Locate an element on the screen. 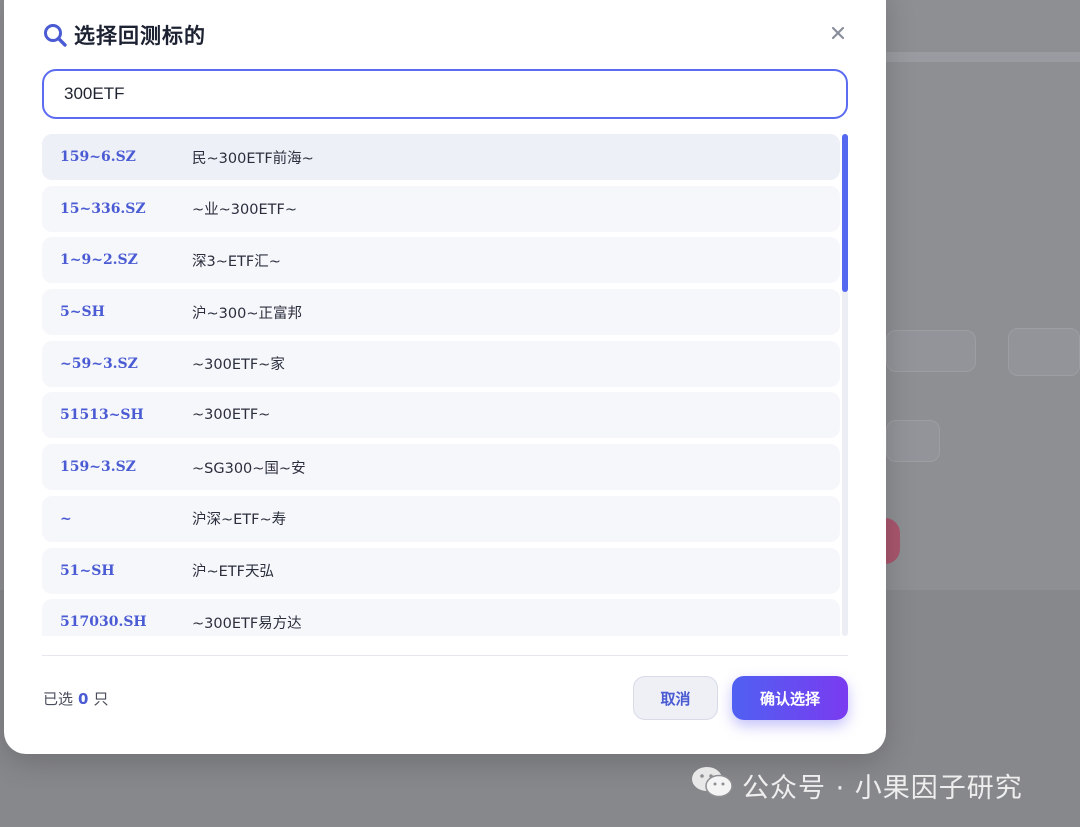  item-name: 沪~300~正富邦 is located at coordinates (247, 313).